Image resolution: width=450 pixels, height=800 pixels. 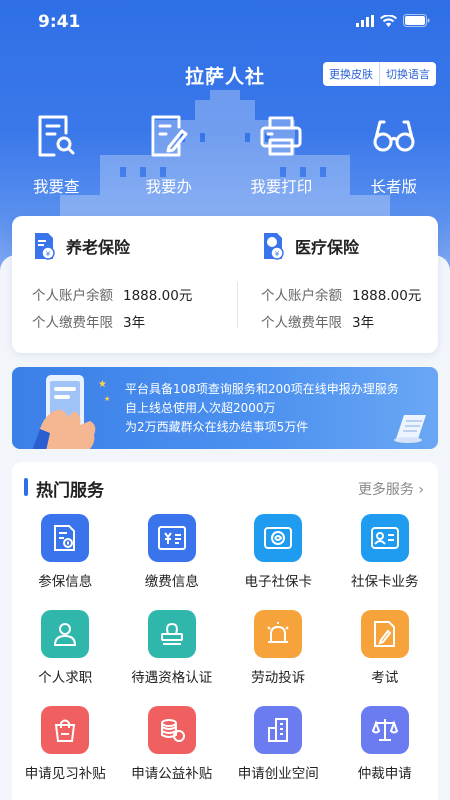 I want to click on service-label: 申请创业空间, so click(x=278, y=774).